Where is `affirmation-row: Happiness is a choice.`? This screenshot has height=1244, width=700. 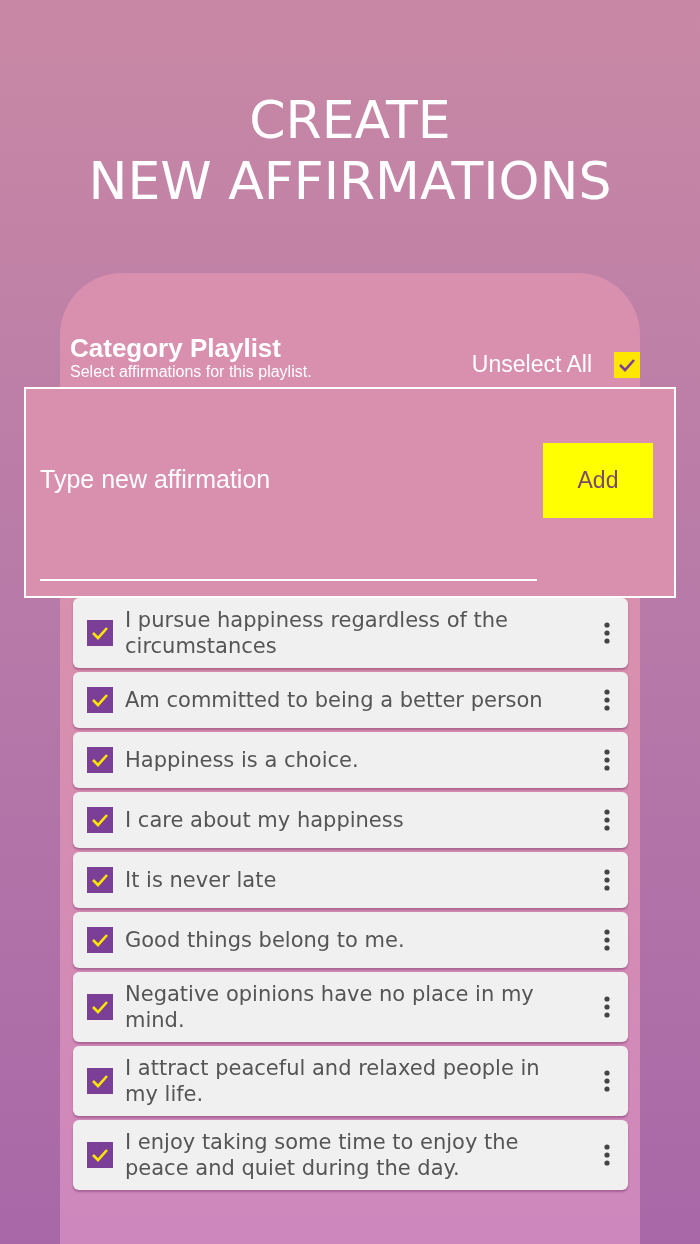 affirmation-row: Happiness is a choice. is located at coordinates (350, 760).